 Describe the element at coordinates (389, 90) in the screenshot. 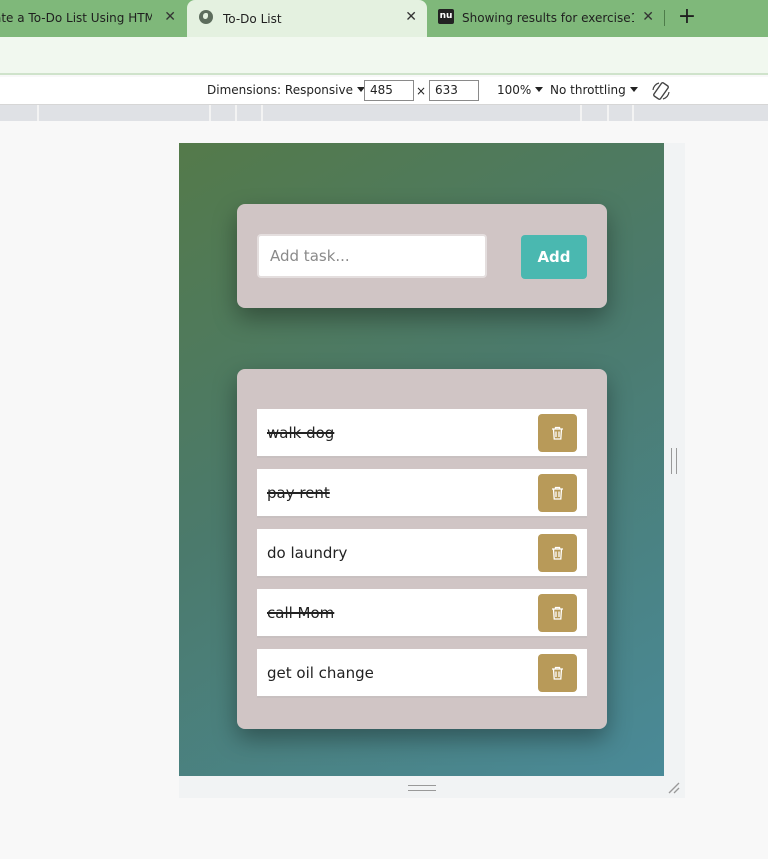

I see `width-input: 485` at that location.